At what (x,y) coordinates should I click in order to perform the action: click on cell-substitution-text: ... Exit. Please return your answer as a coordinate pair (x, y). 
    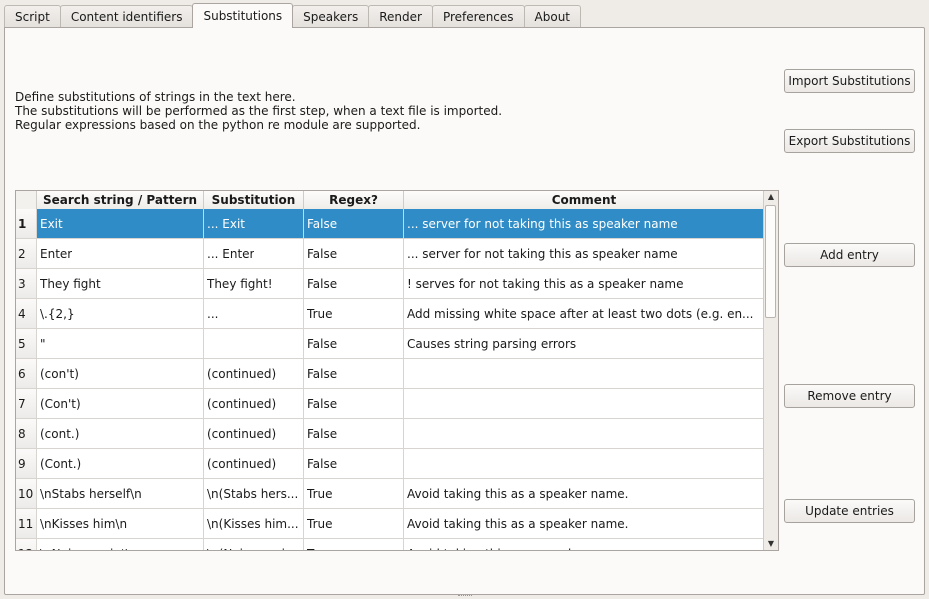
    Looking at the image, I should click on (226, 223).